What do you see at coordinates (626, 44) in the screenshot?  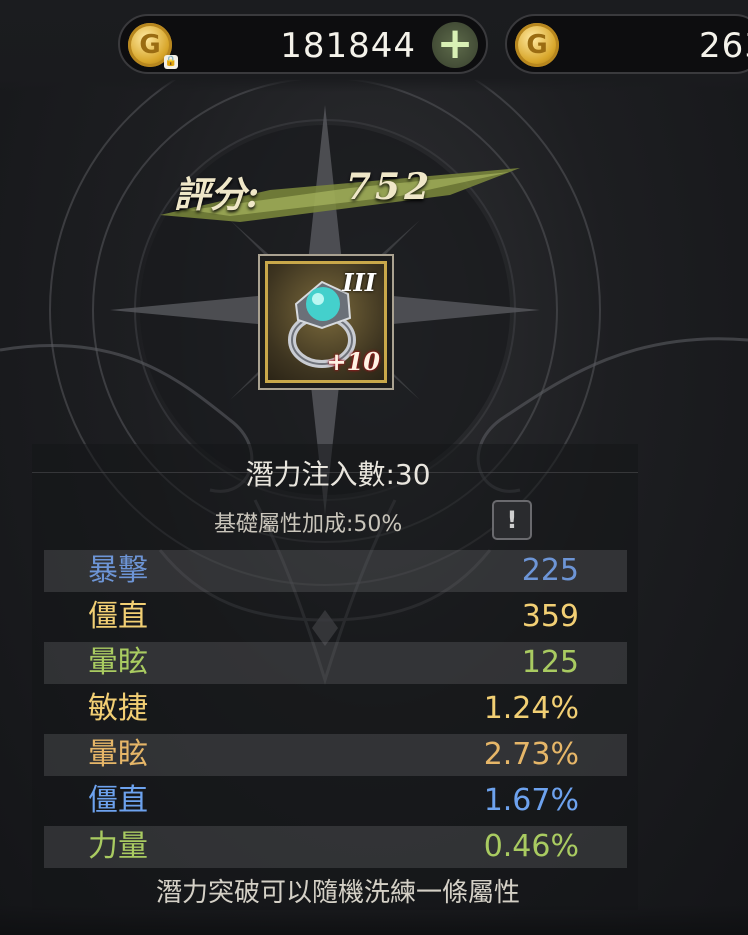 I see `gold-counter: G 263` at bounding box center [626, 44].